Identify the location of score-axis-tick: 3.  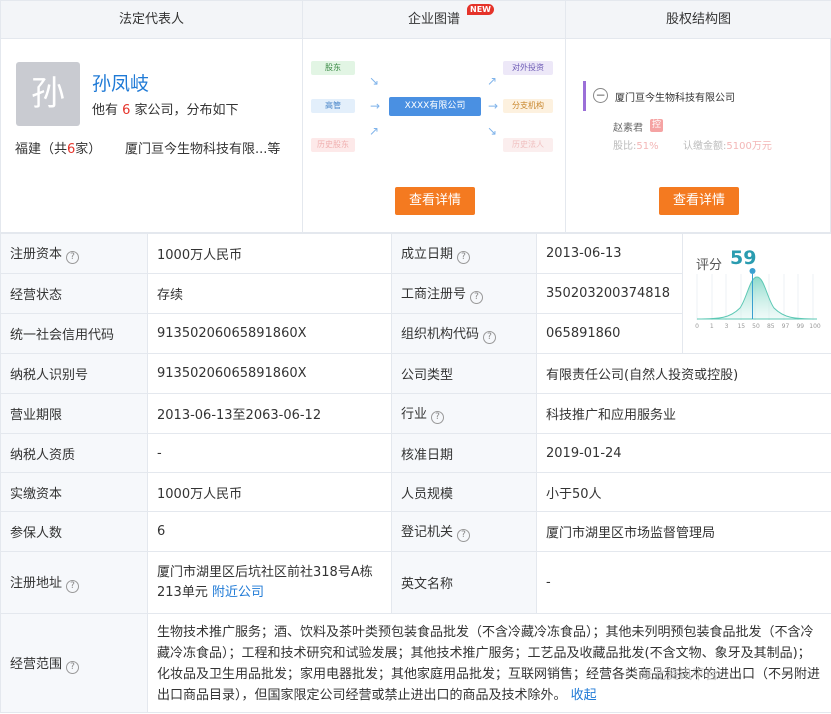
(727, 326).